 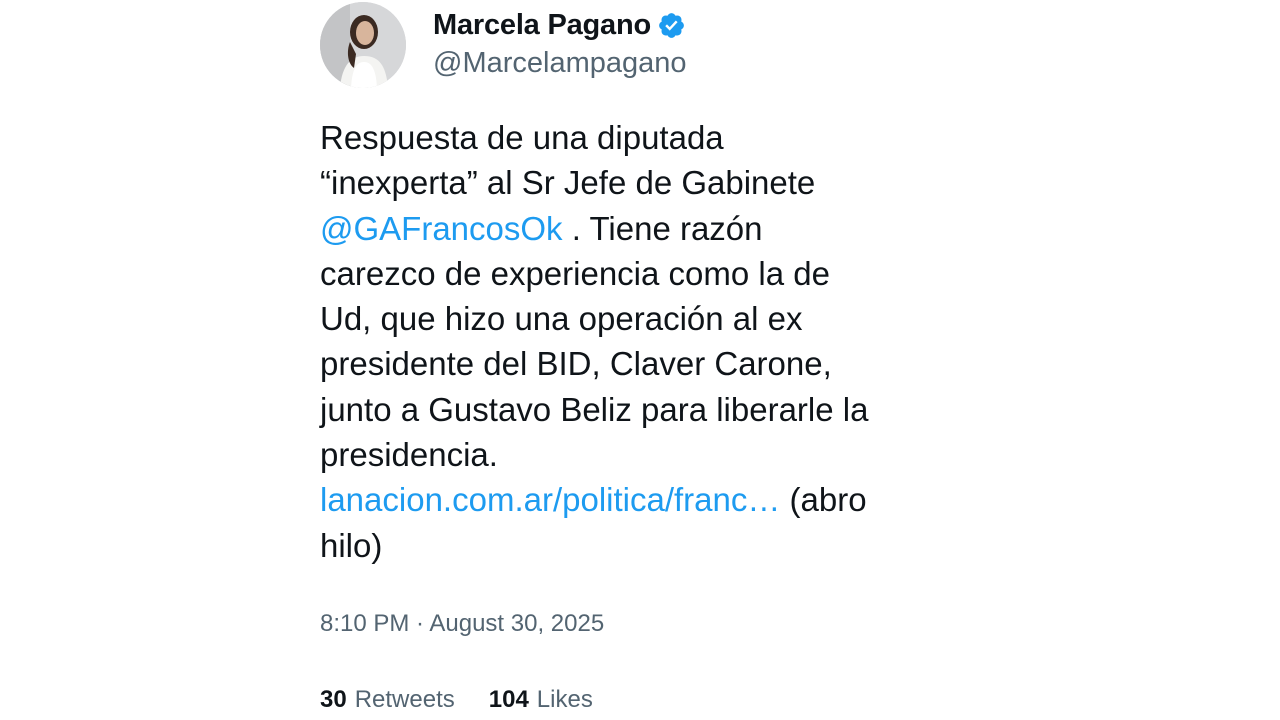 I want to click on likes-count: 104, so click(x=508, y=699).